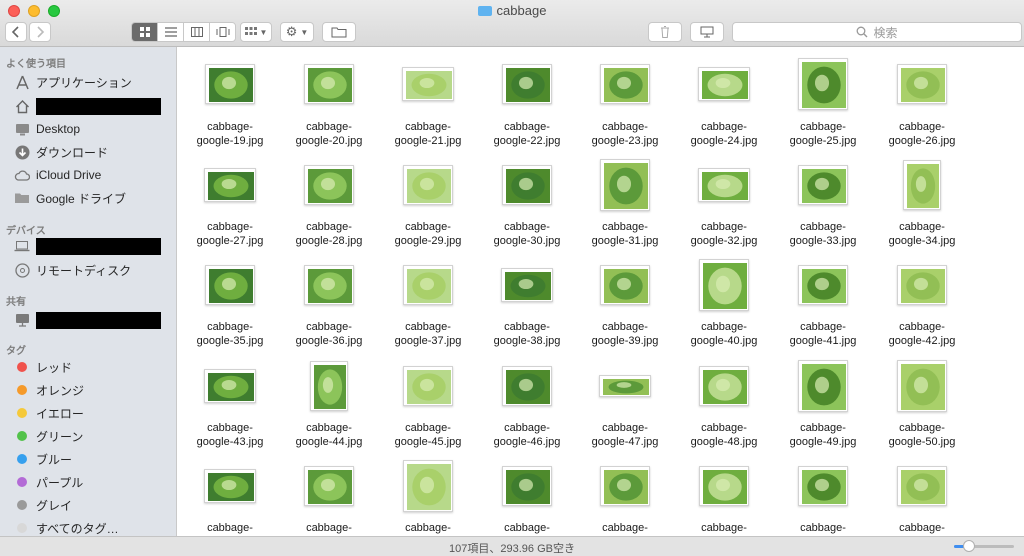 This screenshot has width=1024, height=556. What do you see at coordinates (625, 334) in the screenshot?
I see `file-name-label: cabbage-google-39.jpg` at bounding box center [625, 334].